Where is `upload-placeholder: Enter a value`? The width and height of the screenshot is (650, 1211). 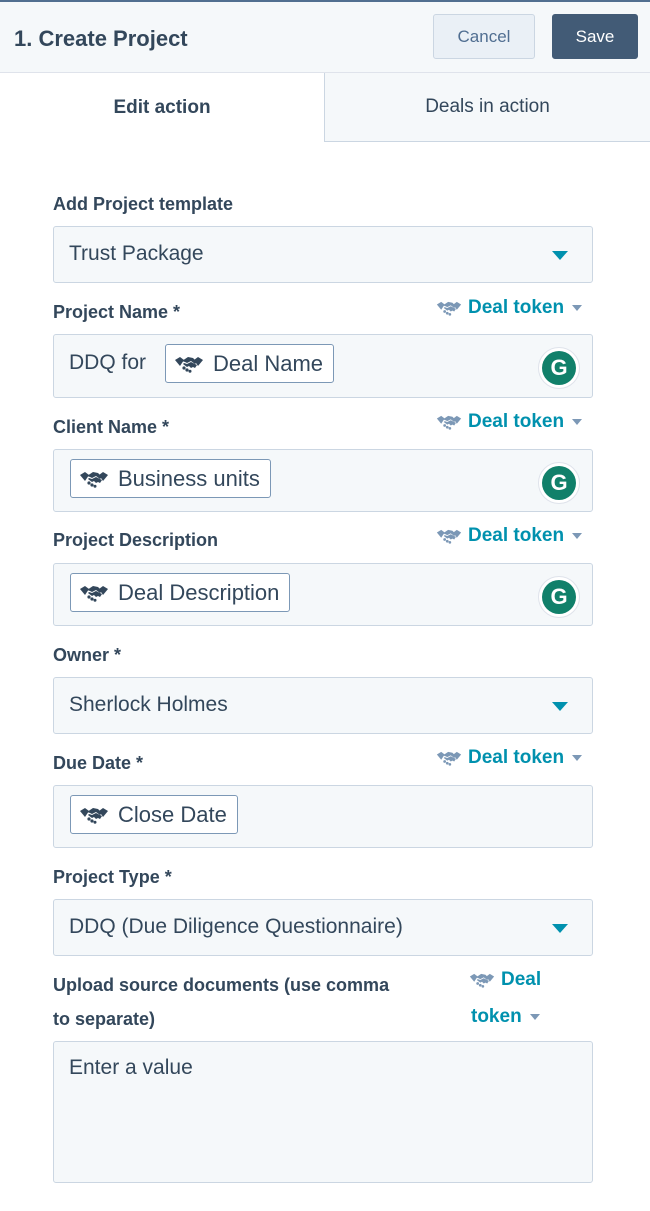 upload-placeholder: Enter a value is located at coordinates (131, 1067).